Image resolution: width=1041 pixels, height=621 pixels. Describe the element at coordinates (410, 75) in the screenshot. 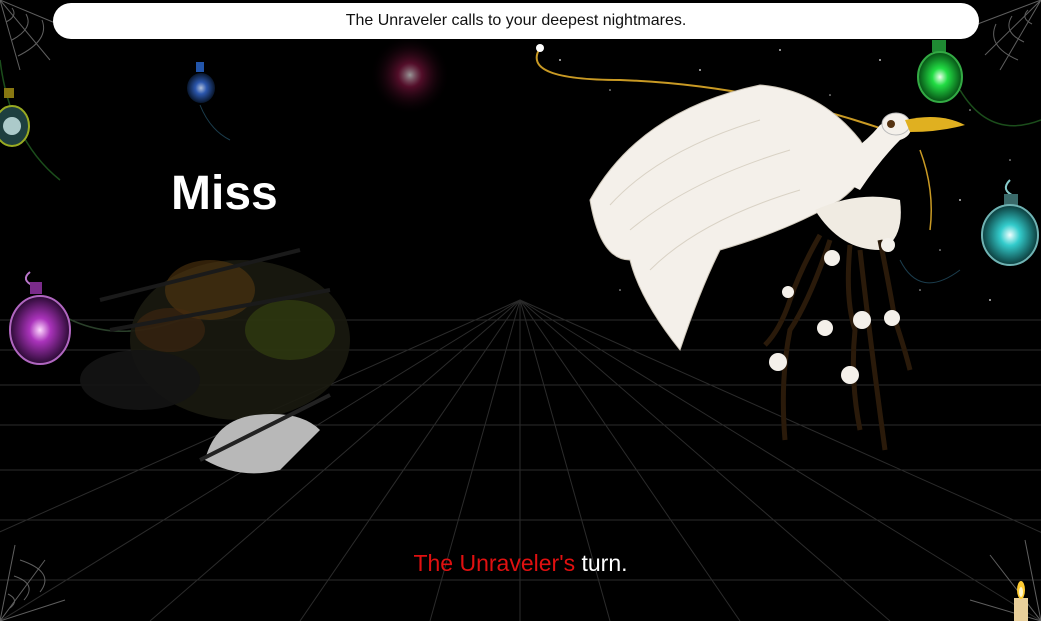

I see `background-glow` at that location.